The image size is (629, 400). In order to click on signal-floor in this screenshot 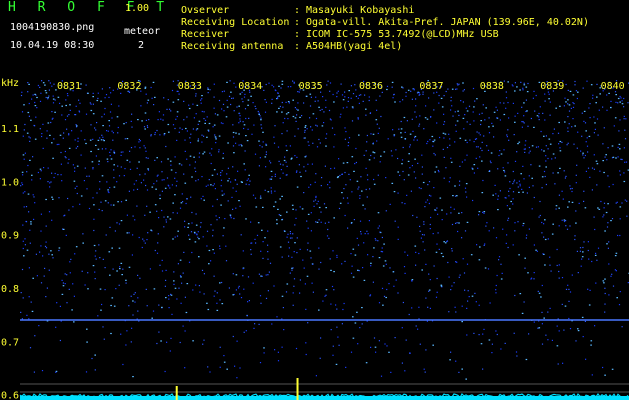, I will do `click(324, 398)`.